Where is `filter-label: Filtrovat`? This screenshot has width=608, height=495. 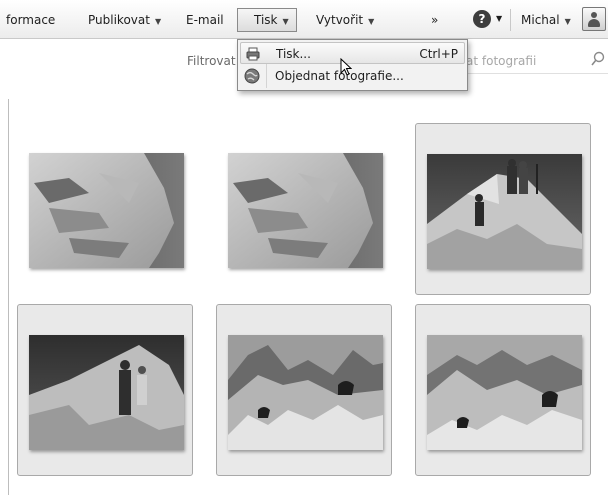
filter-label: Filtrovat is located at coordinates (211, 61).